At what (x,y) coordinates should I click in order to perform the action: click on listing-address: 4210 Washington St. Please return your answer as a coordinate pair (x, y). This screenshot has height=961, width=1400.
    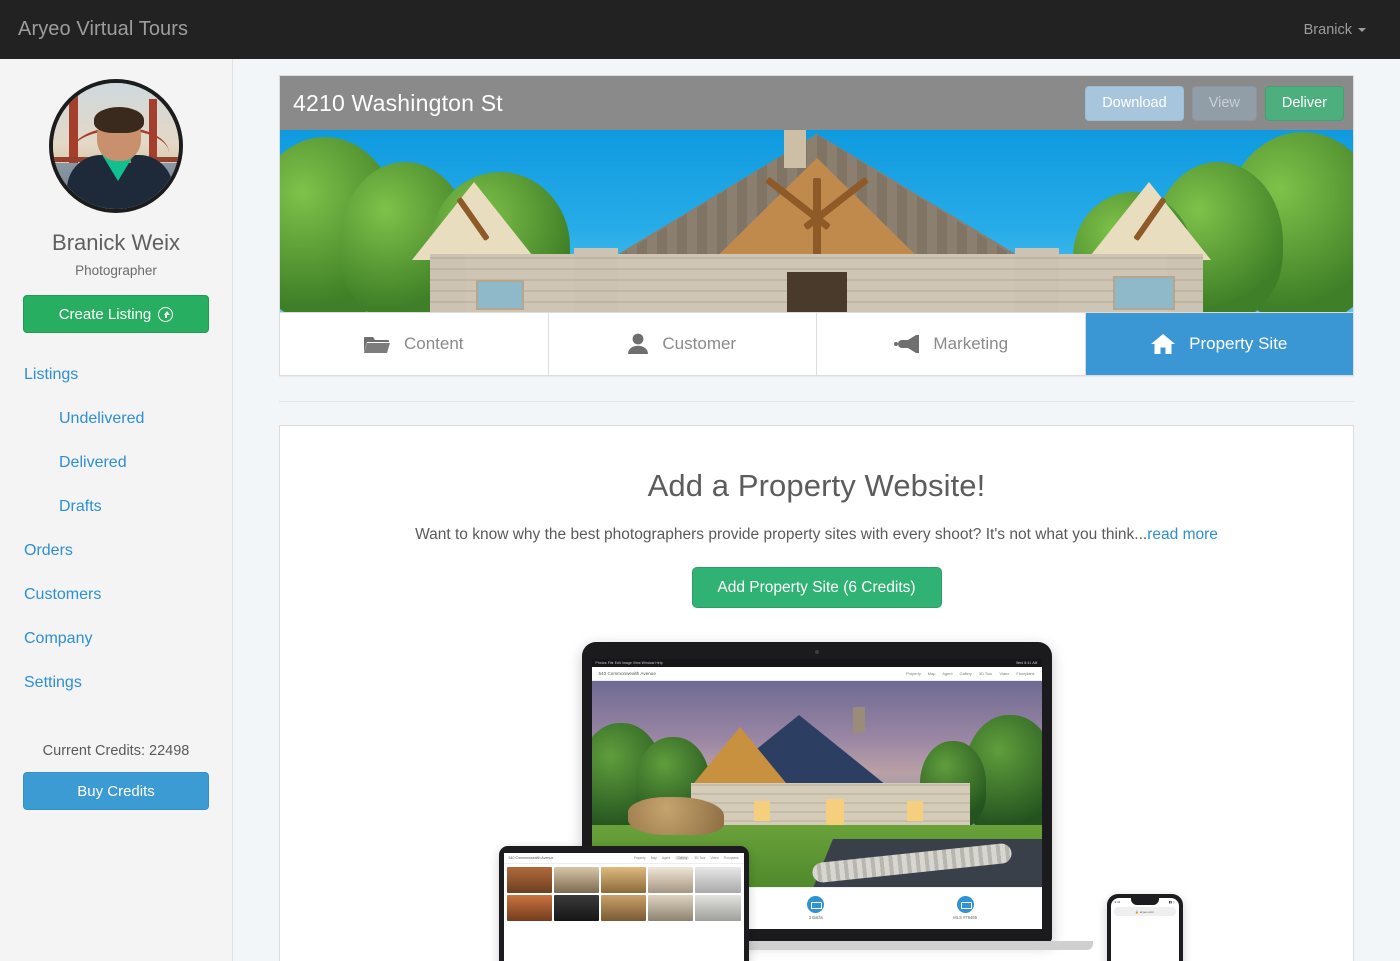
    Looking at the image, I should click on (398, 102).